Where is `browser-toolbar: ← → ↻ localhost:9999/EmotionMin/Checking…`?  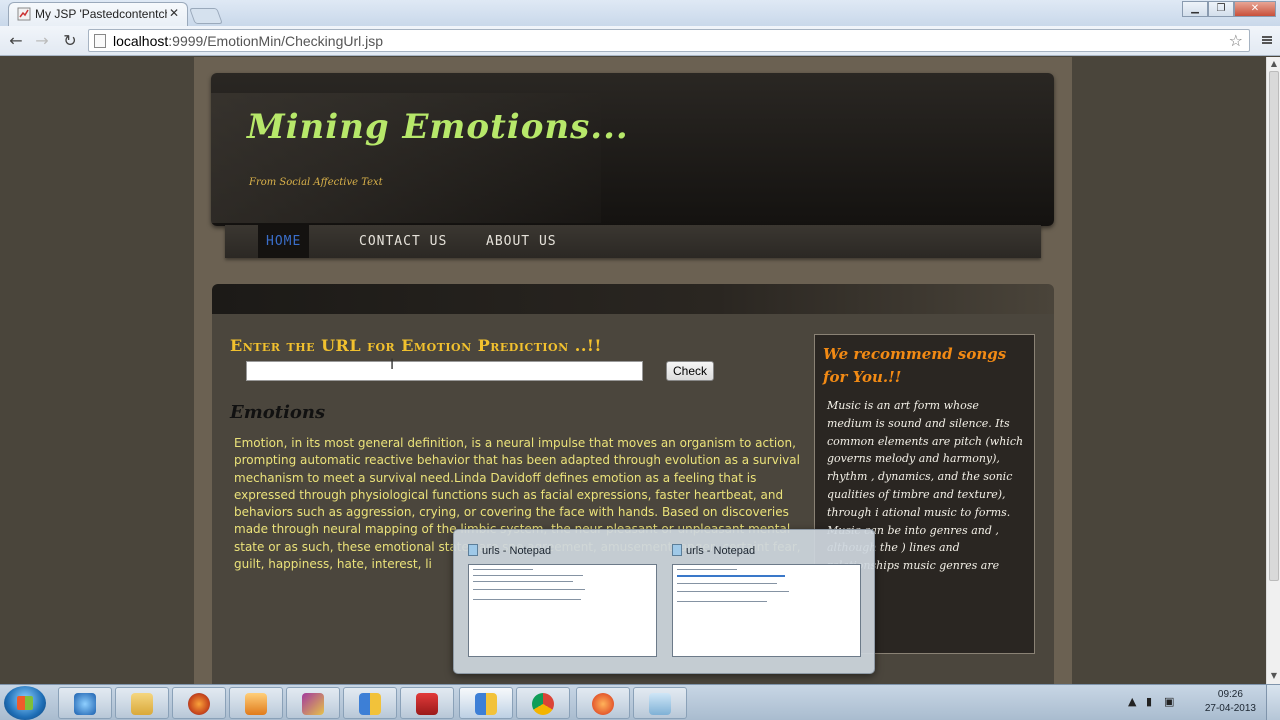 browser-toolbar: ← → ↻ localhost:9999/EmotionMin/Checking… is located at coordinates (640, 41).